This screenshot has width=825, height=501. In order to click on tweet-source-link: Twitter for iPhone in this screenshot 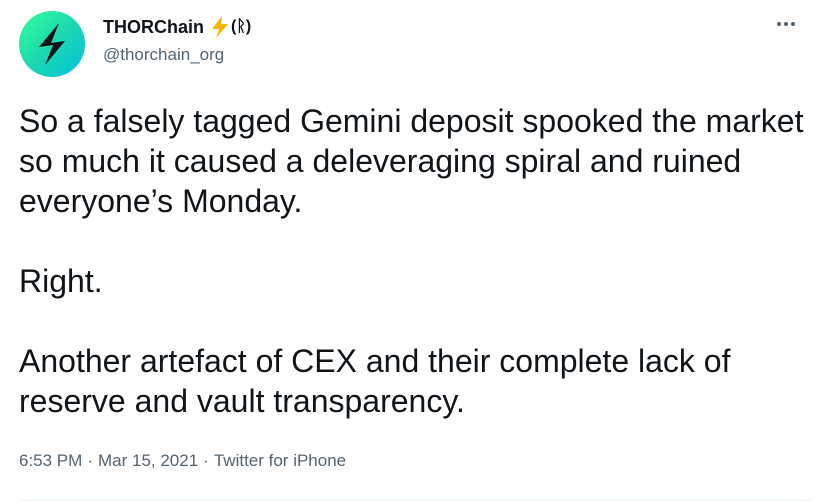, I will do `click(280, 461)`.